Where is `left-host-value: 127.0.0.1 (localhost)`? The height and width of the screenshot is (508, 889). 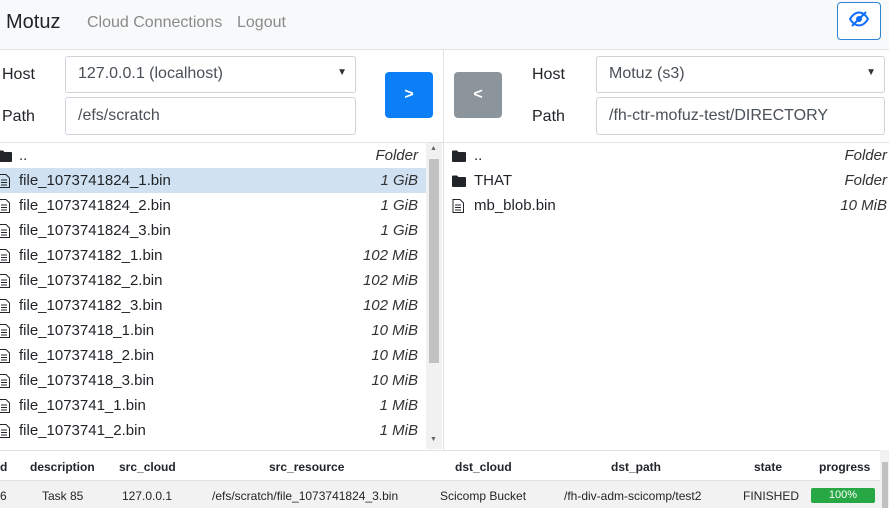
left-host-value: 127.0.0.1 (localhost) is located at coordinates (150, 73).